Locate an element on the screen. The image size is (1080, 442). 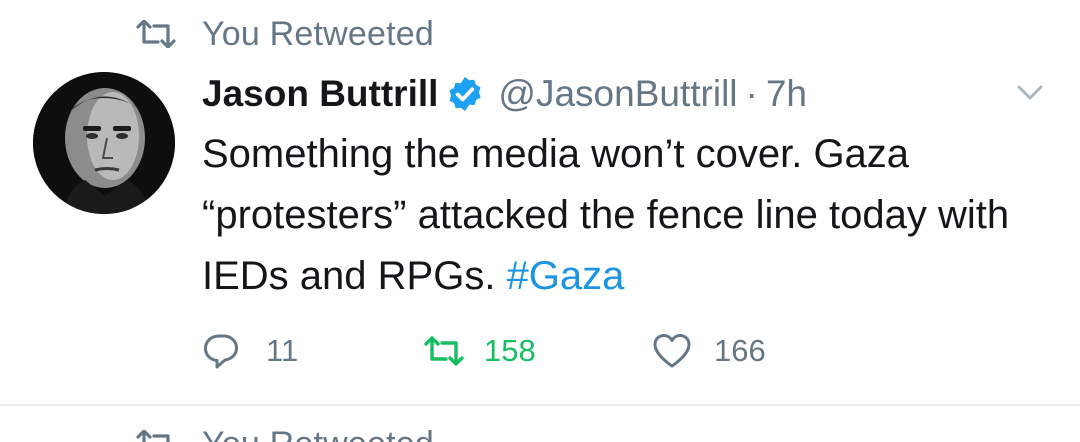
avatar-photo is located at coordinates (104, 143).